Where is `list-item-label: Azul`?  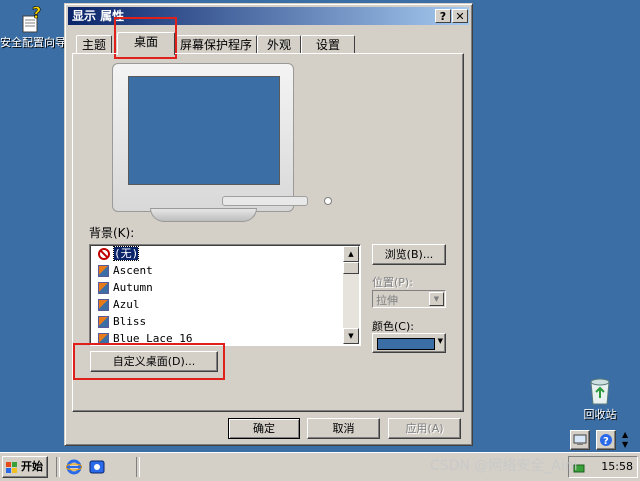
list-item-label: Azul is located at coordinates (126, 304).